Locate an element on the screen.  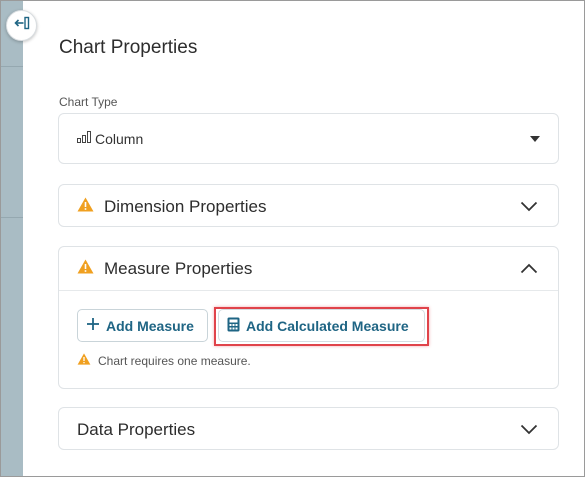
dimension-properties-header: Dimension Properties is located at coordinates (308, 206).